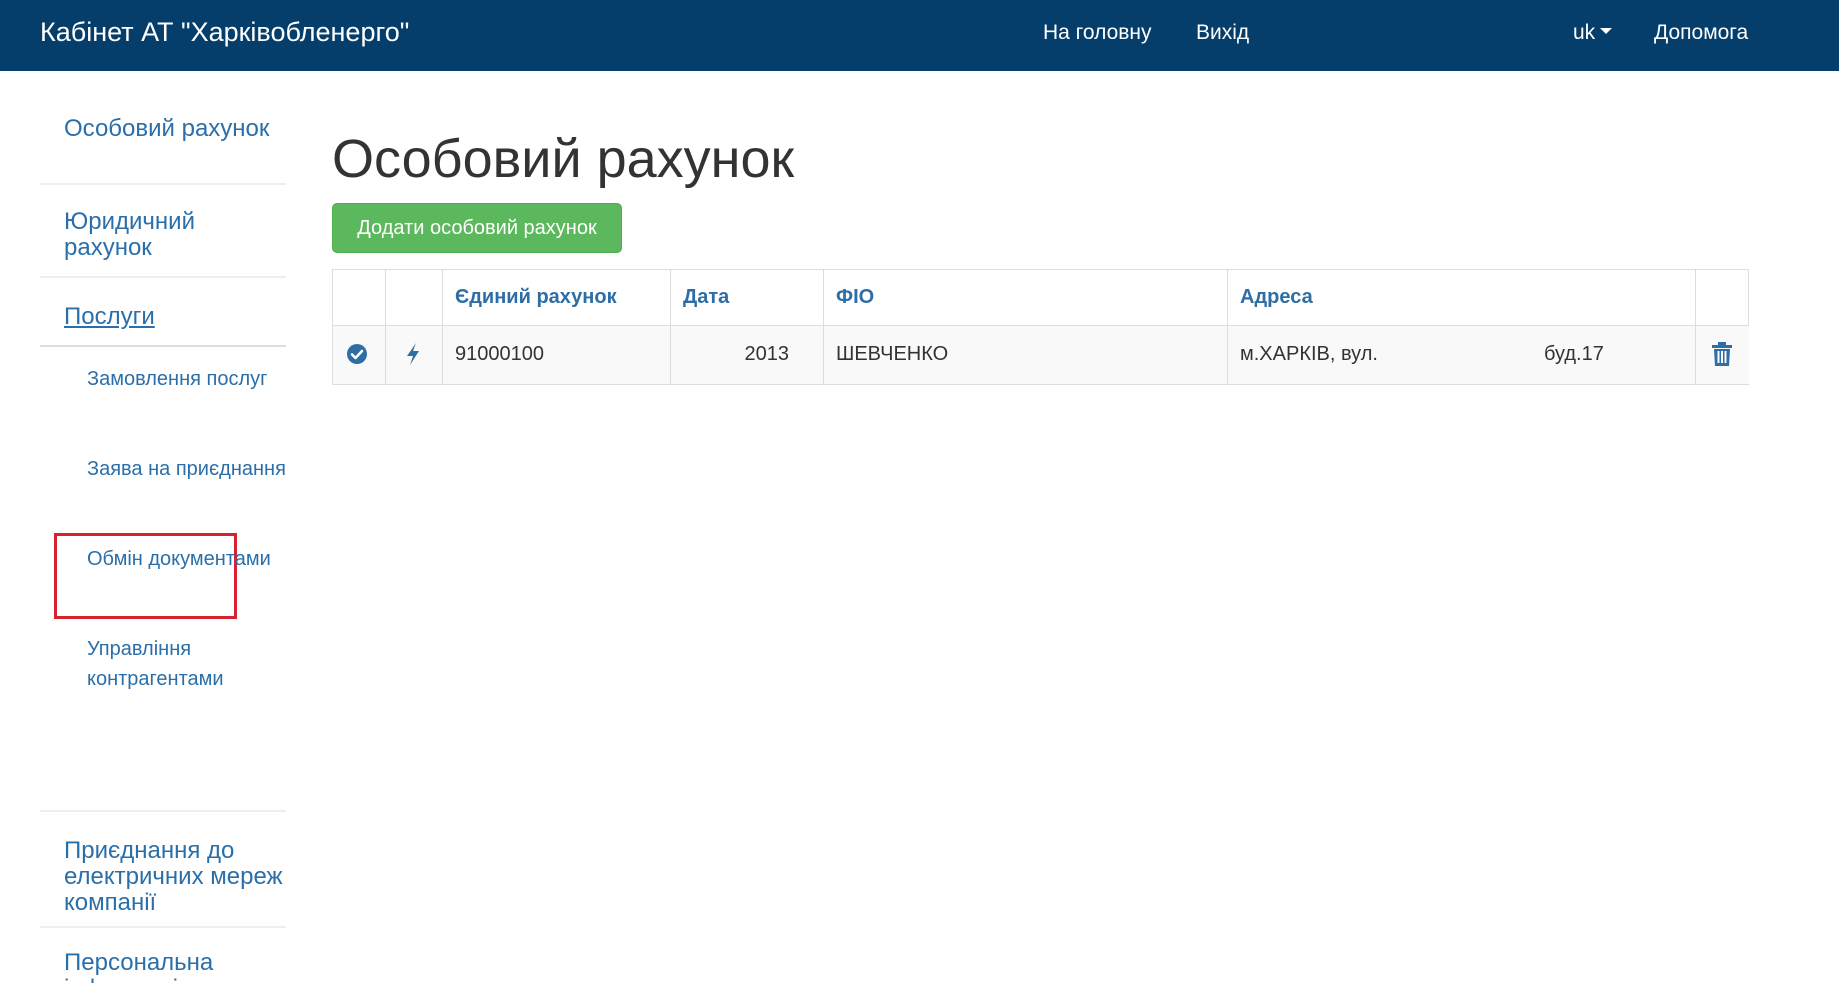 Image resolution: width=1839 pixels, height=983 pixels. I want to click on sidebar-item-legal-account: Юридичний рахунок, so click(163, 231).